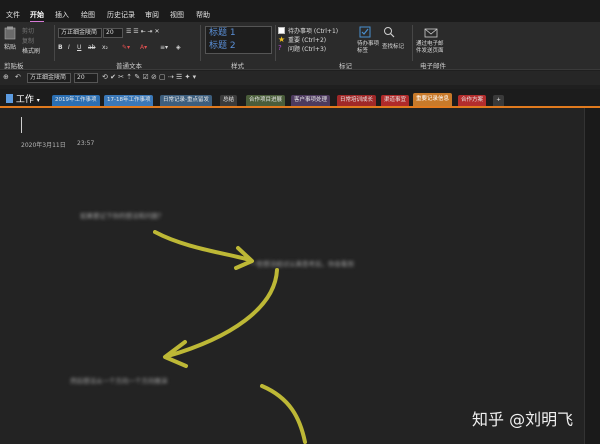 Image resolution: width=600 pixels, height=444 pixels. I want to click on styles-gallery: 标题 1 标题 2, so click(238, 40).